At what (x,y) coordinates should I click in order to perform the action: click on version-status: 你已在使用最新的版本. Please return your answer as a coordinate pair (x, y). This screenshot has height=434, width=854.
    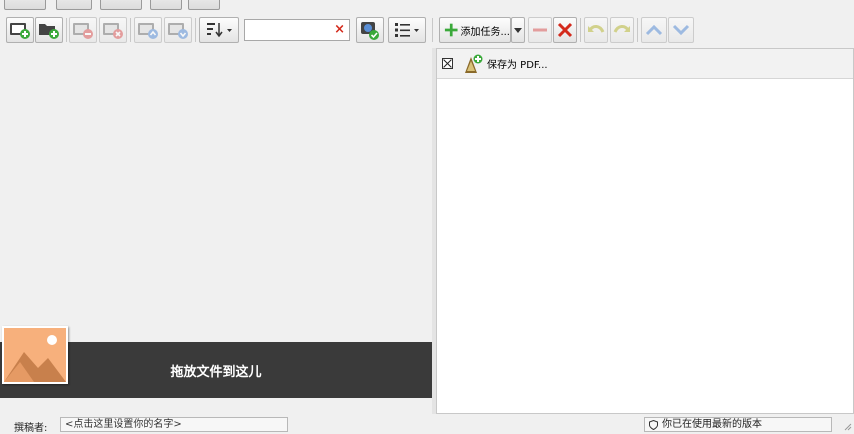
    Looking at the image, I should click on (738, 424).